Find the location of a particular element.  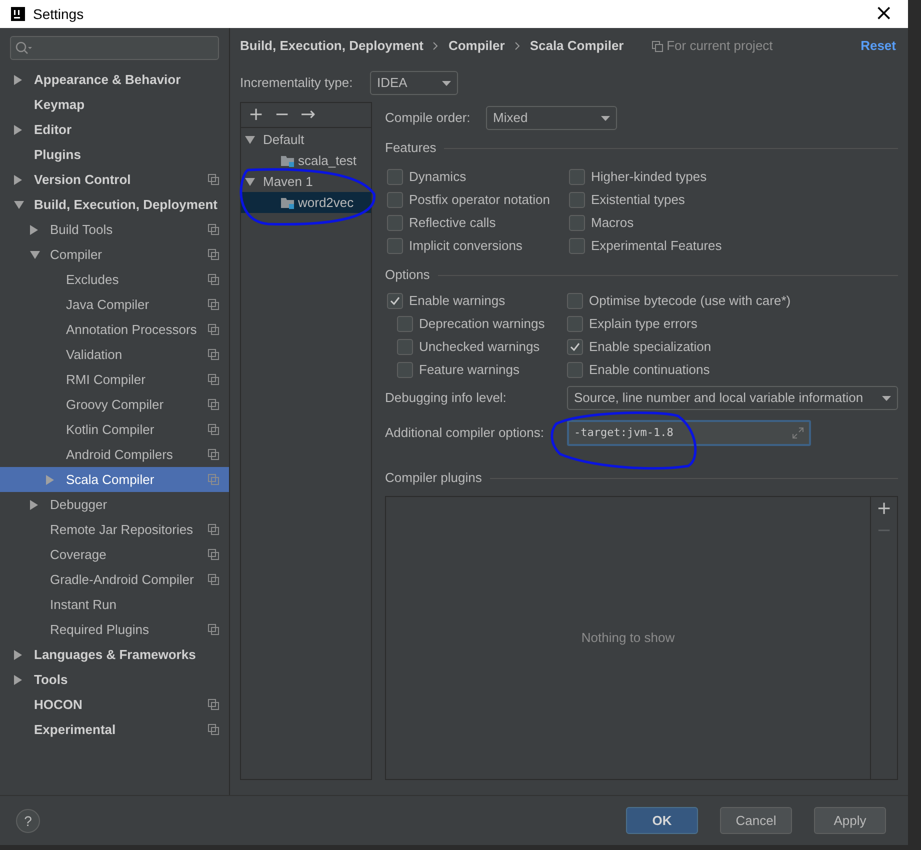

compile-order-dropdown: Mixed is located at coordinates (551, 118).